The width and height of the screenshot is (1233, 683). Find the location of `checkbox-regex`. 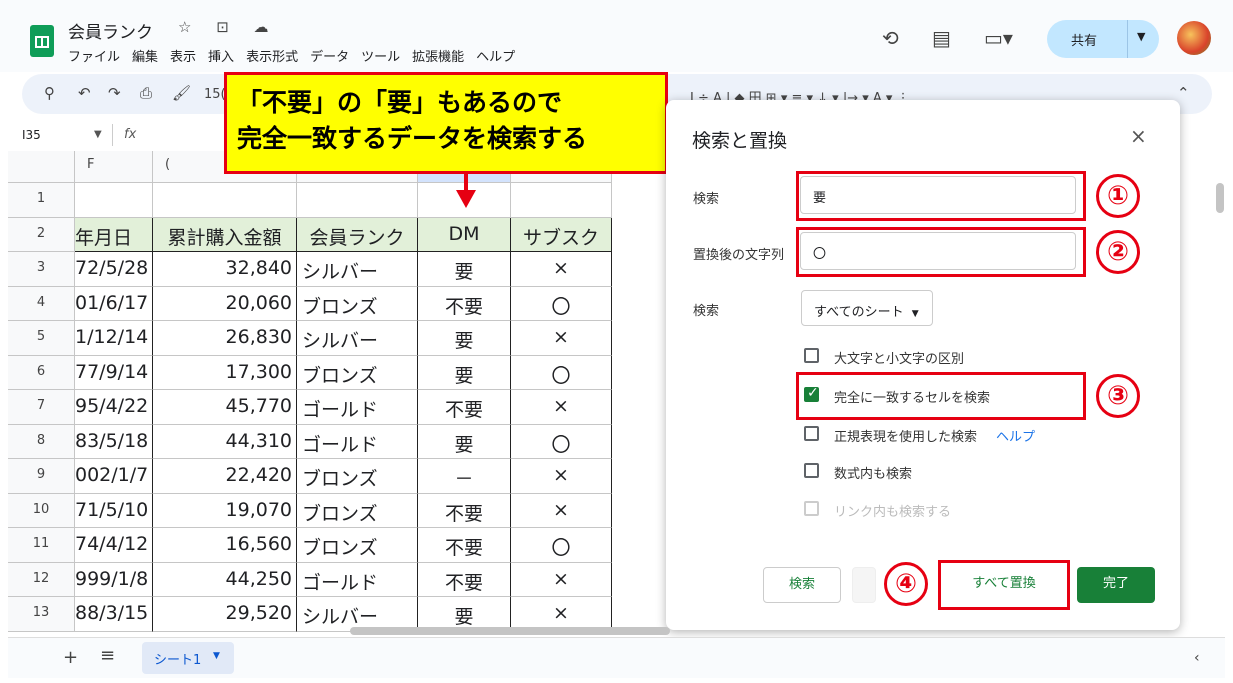

checkbox-regex is located at coordinates (811, 433).